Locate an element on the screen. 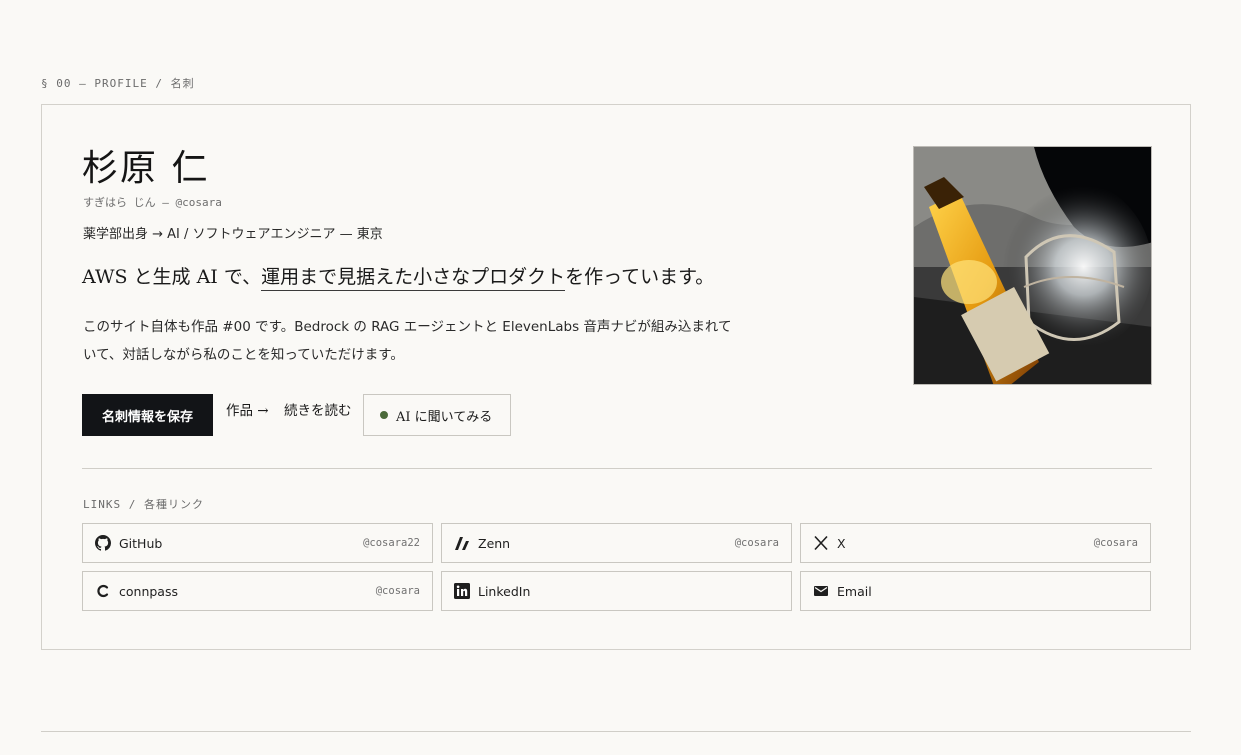 The height and width of the screenshot is (755, 1241). link-label: X is located at coordinates (841, 543).